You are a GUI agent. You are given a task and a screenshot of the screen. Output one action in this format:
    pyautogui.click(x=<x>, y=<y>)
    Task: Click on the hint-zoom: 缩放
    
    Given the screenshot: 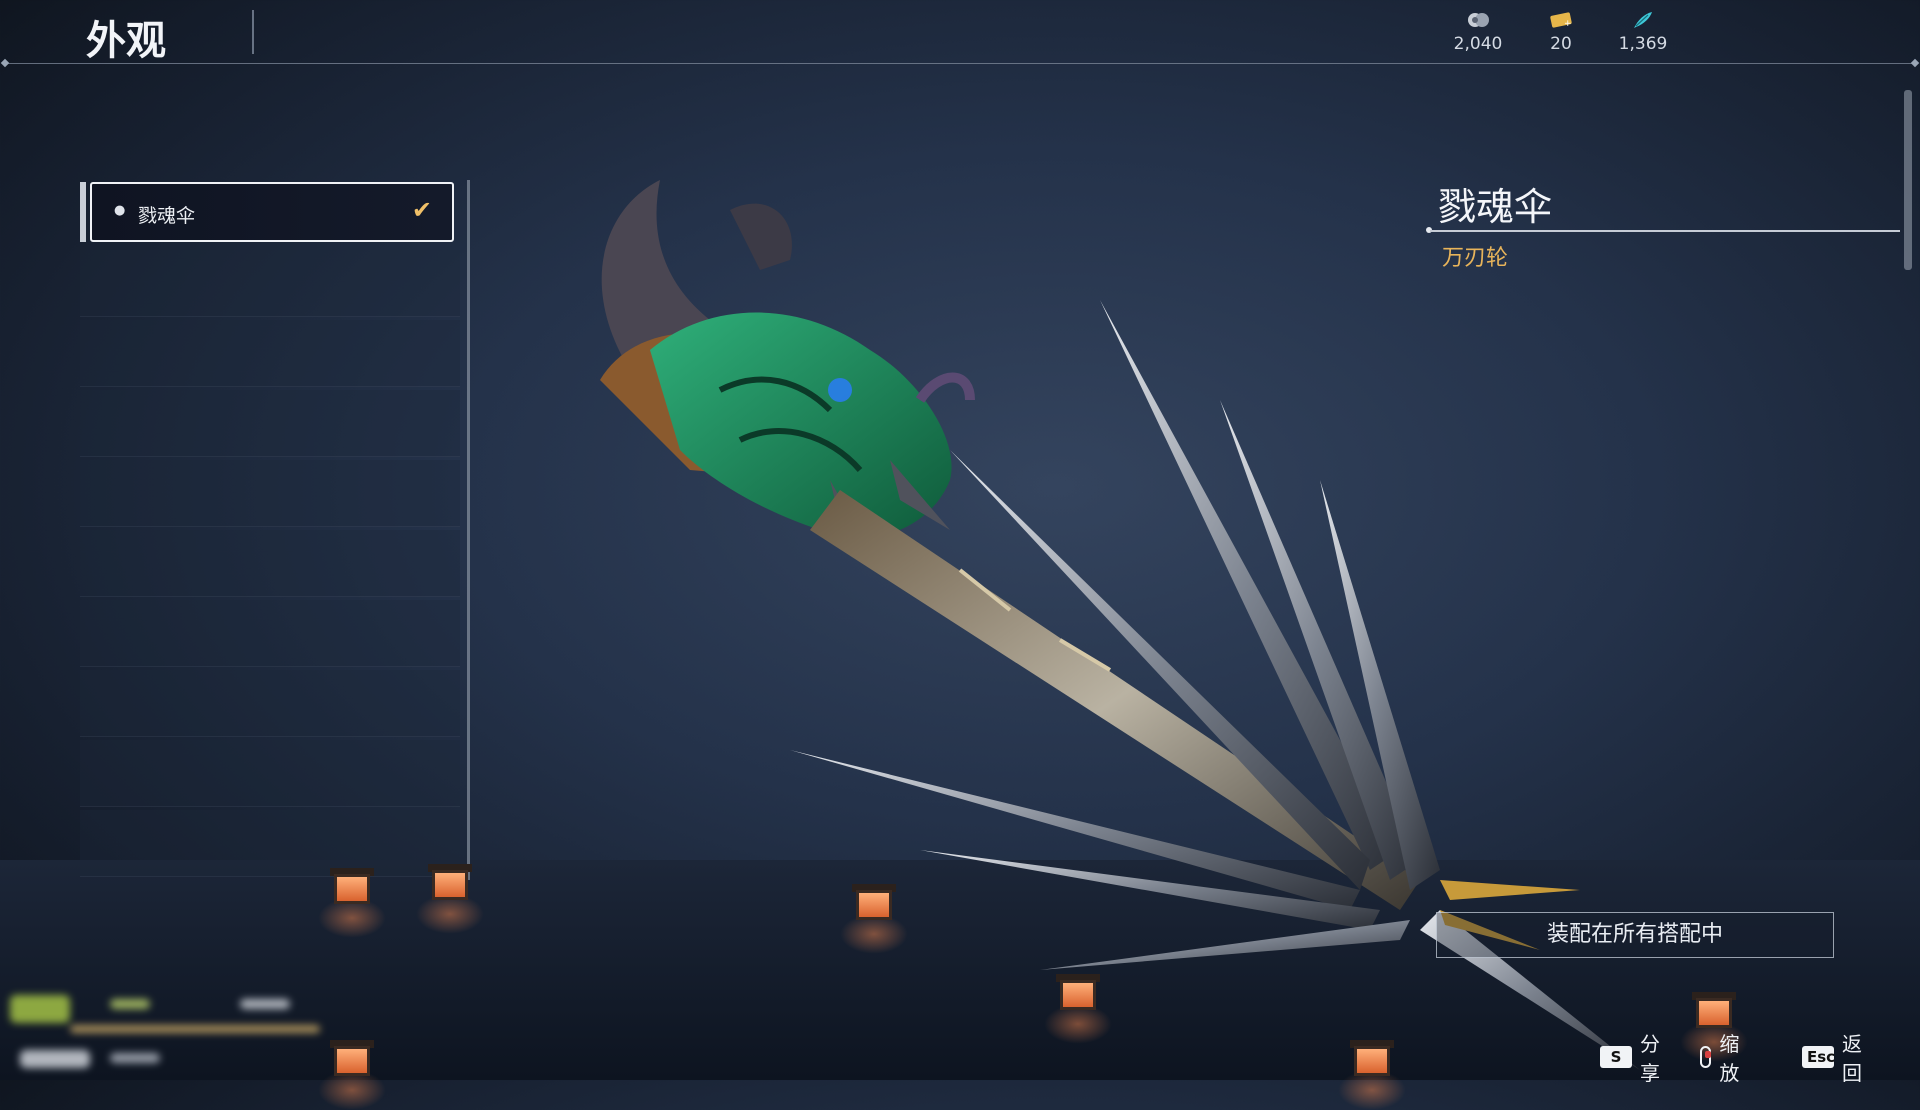 What is the action you would take?
    pyautogui.click(x=1722, y=1058)
    